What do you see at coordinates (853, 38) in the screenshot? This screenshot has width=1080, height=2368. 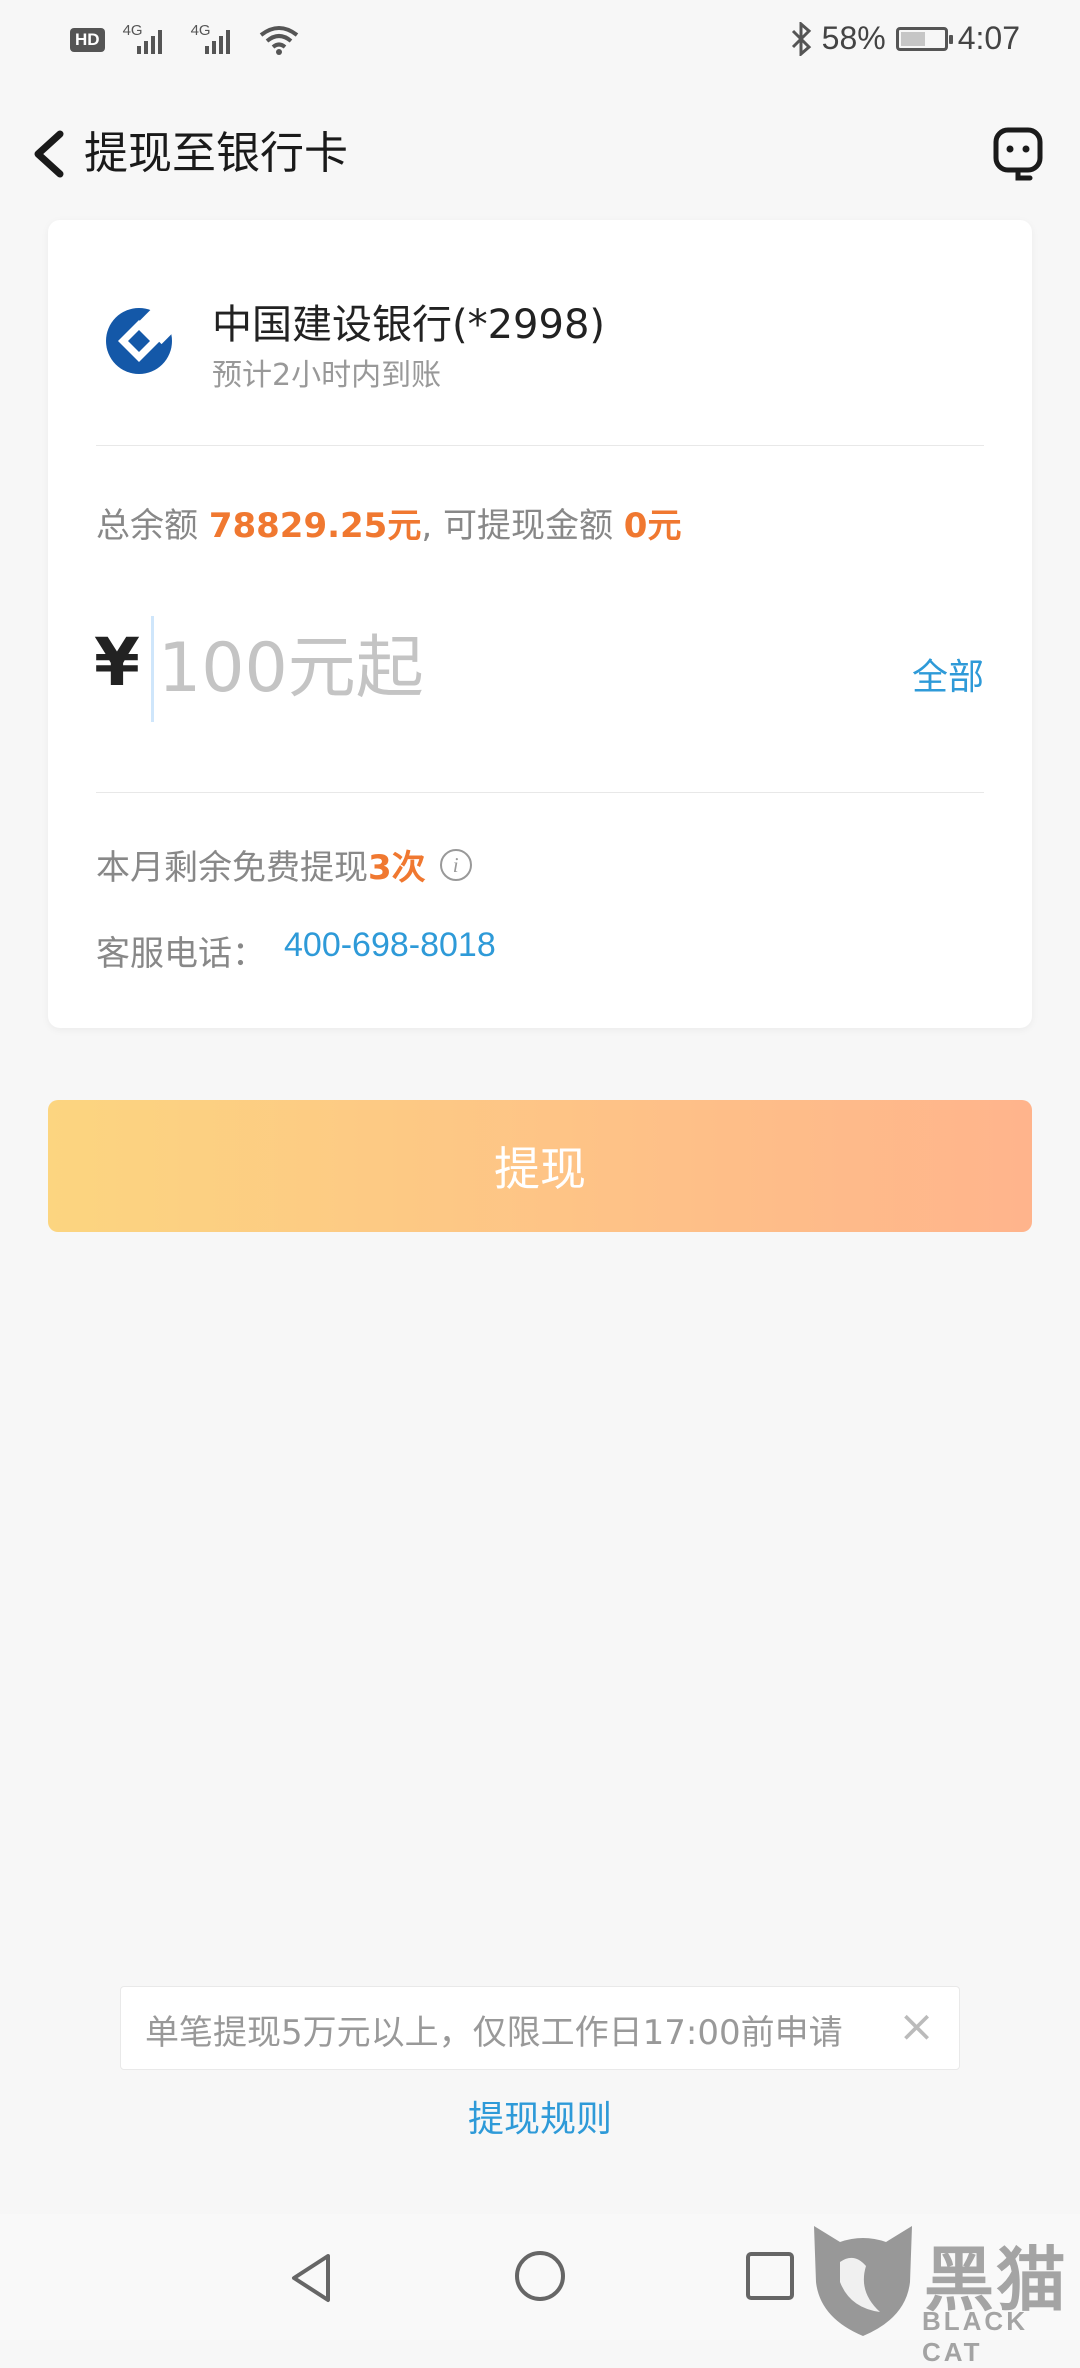 I see `battery-percent: 58%` at bounding box center [853, 38].